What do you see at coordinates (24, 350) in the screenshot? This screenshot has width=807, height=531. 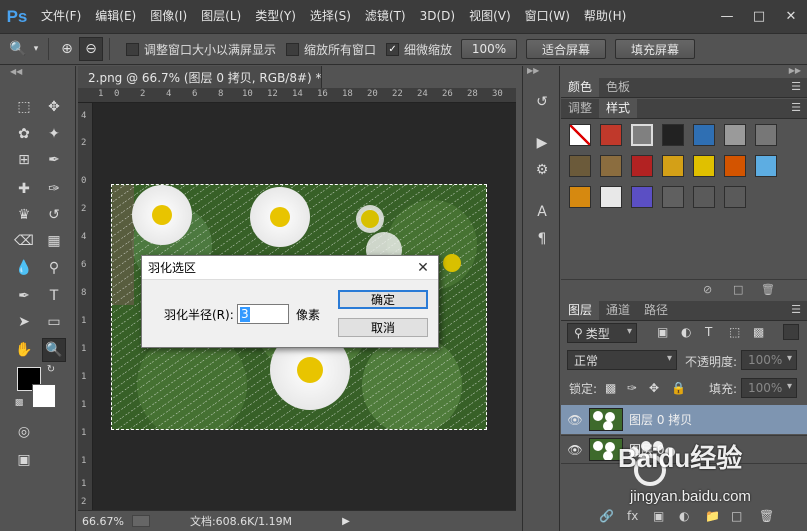 I see `hand-tool-icon: ✋` at bounding box center [24, 350].